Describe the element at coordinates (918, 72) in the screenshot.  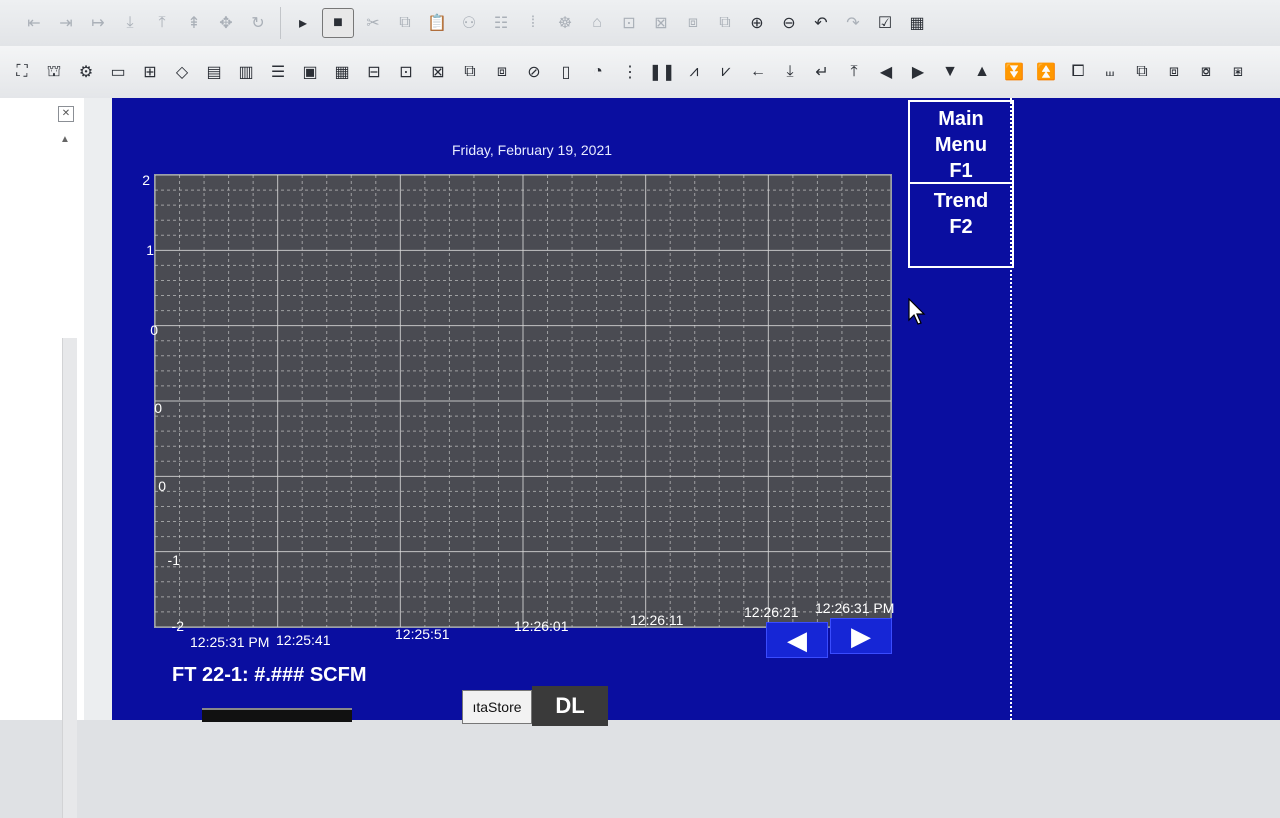
I see `triangle-right-icon: ▶` at that location.